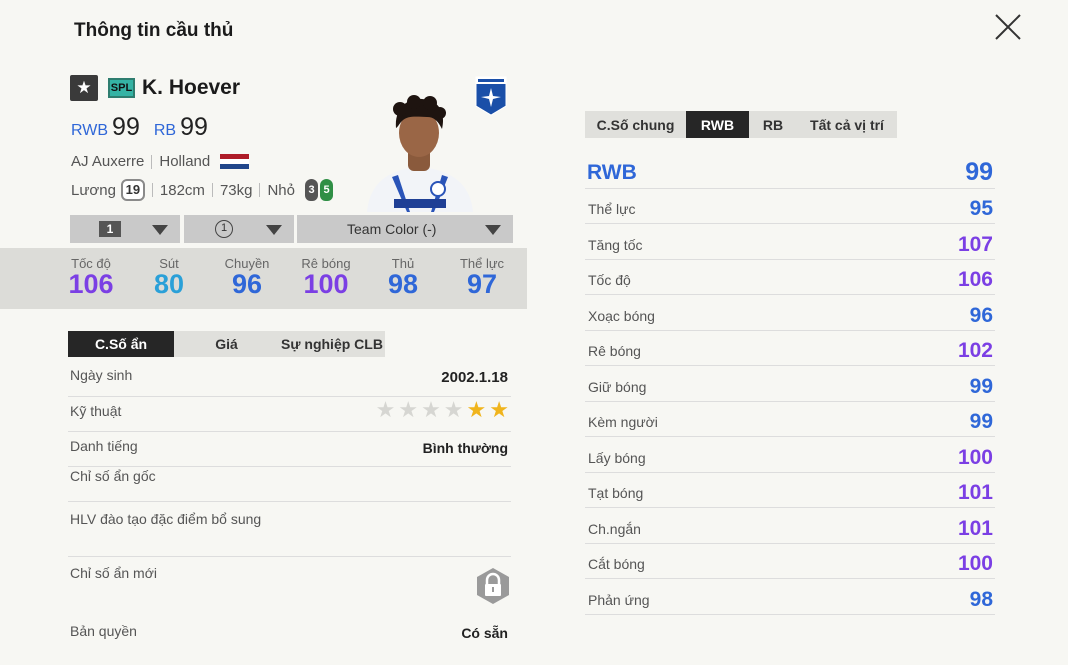 The height and width of the screenshot is (665, 1068). What do you see at coordinates (103, 631) in the screenshot?
I see `license-label: Bản quyền` at bounding box center [103, 631].